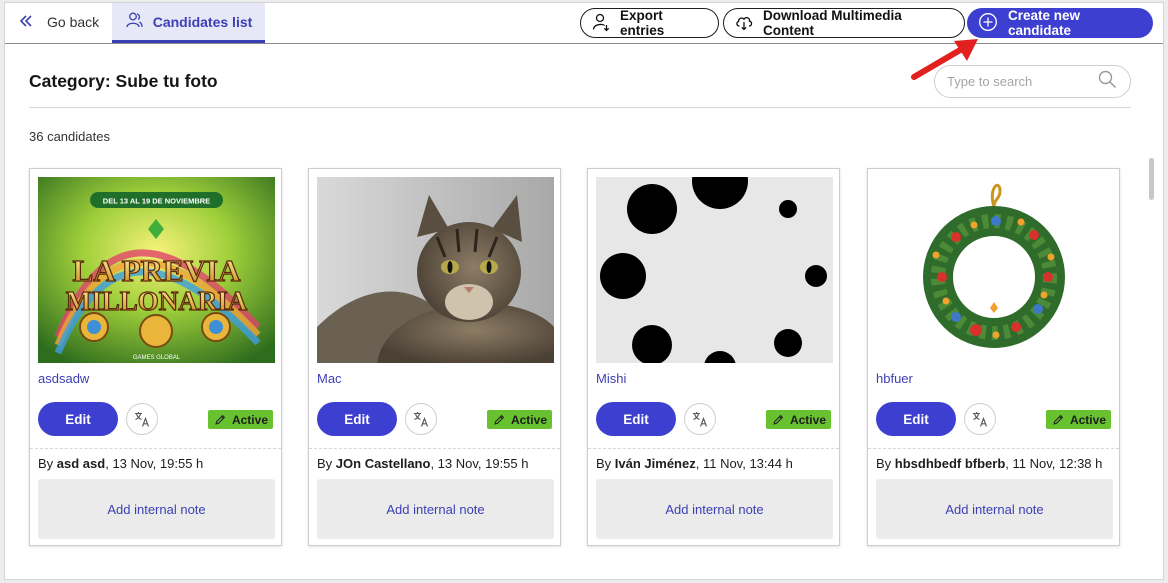 The height and width of the screenshot is (583, 1168). I want to click on author-name: Iván Jiménez, so click(655, 463).